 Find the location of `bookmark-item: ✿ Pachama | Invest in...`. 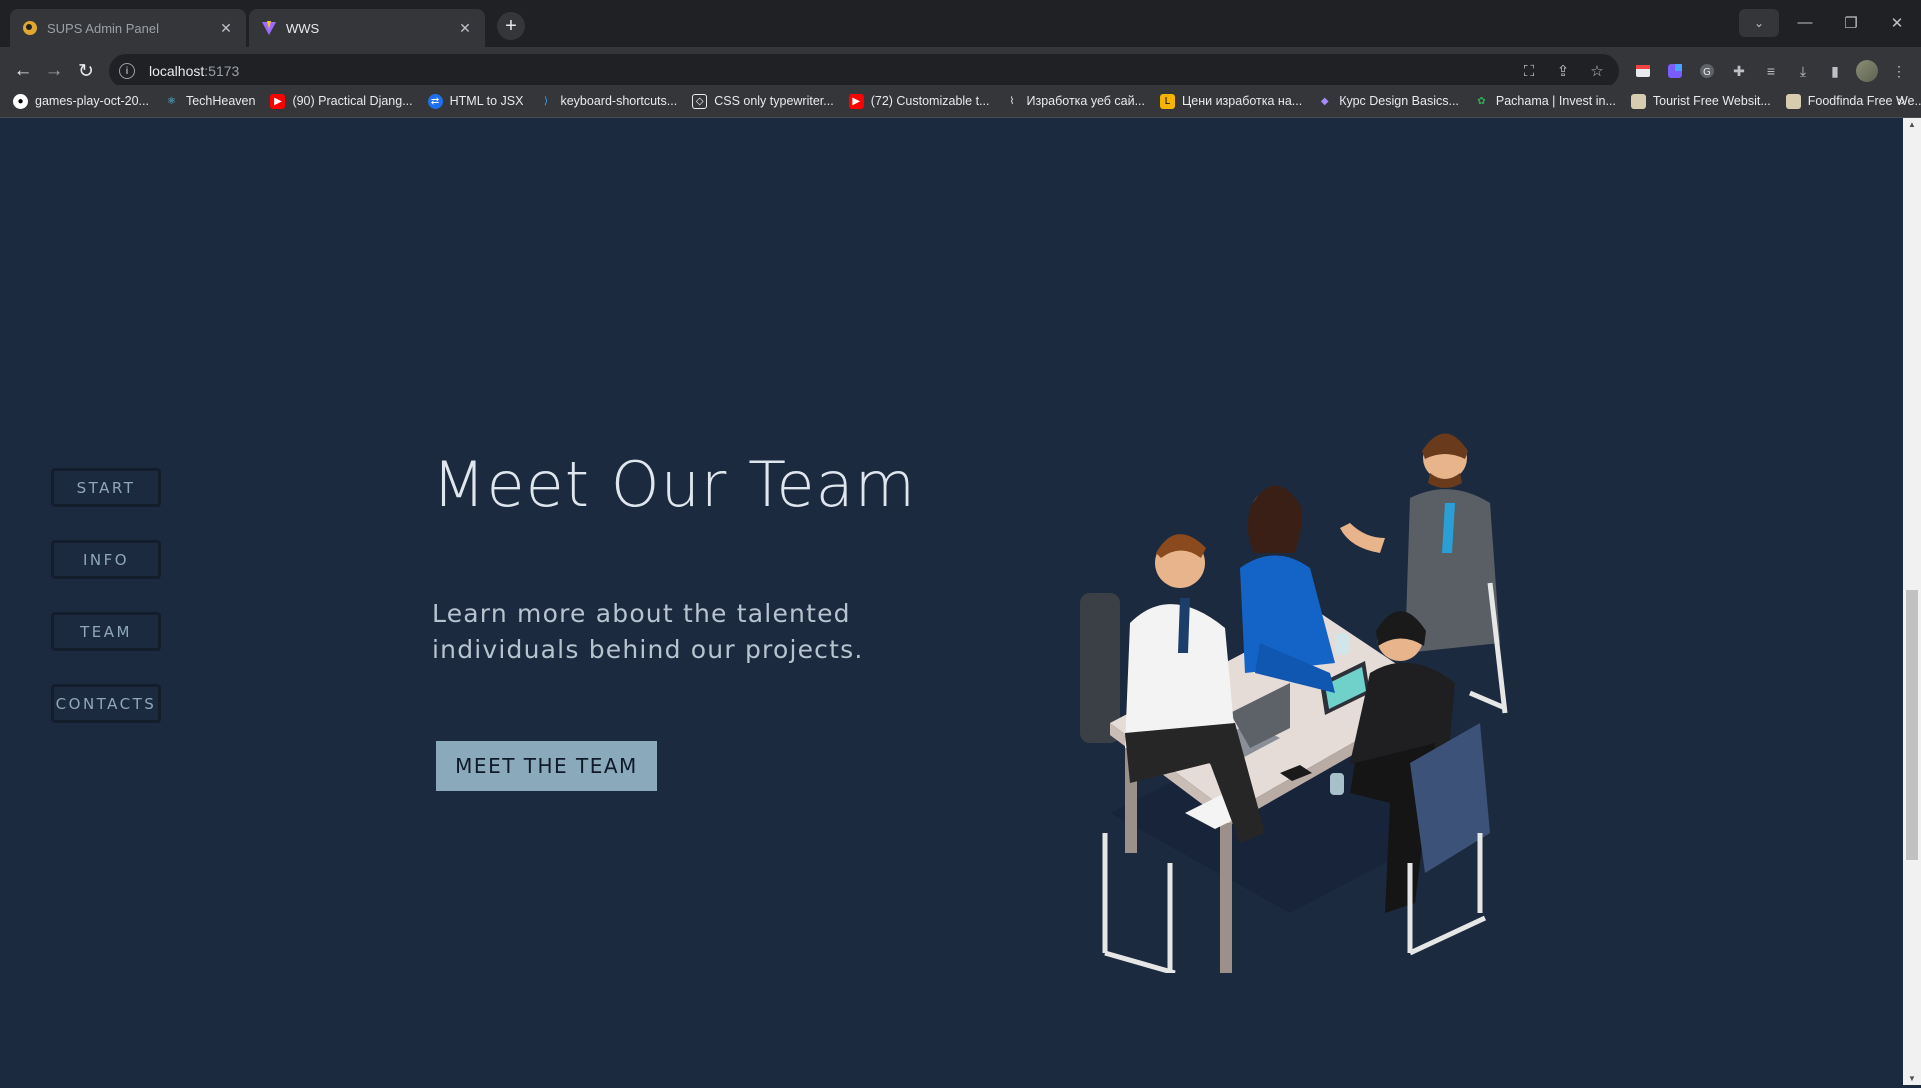

bookmark-item: ✿ Pachama | Invest in... is located at coordinates (1545, 101).